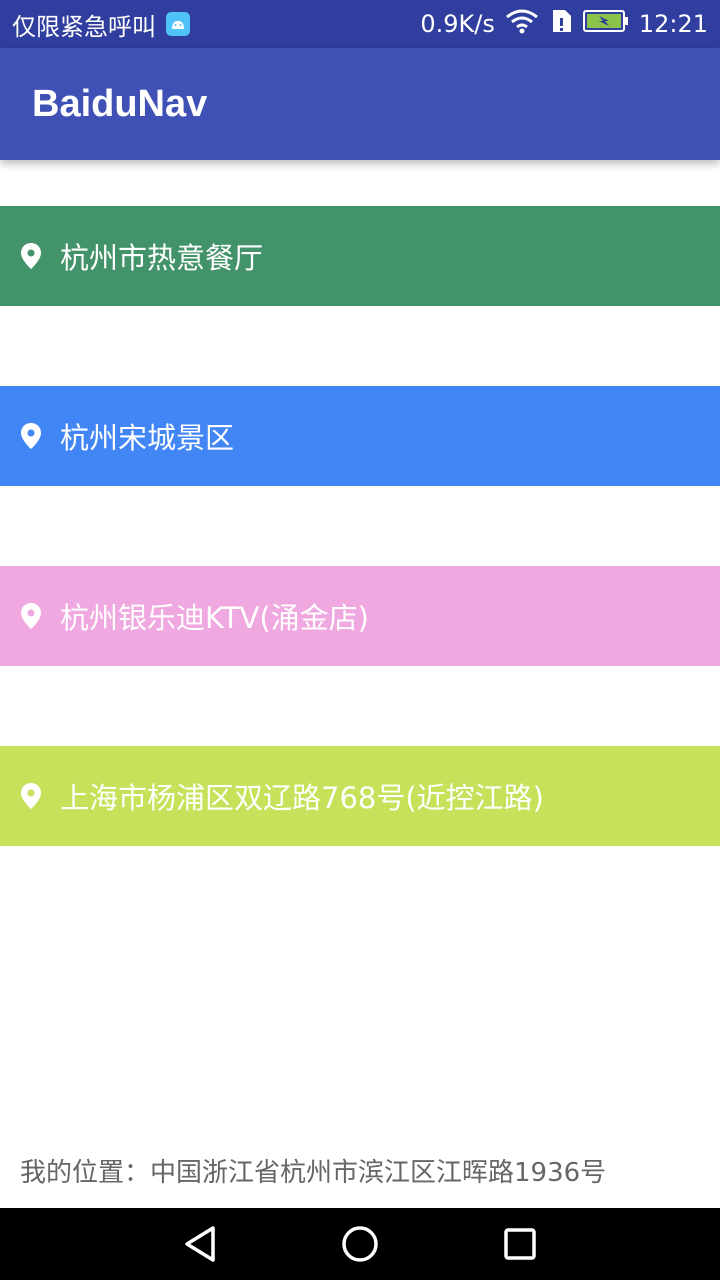 The width and height of the screenshot is (720, 1280). Describe the element at coordinates (120, 103) in the screenshot. I see `app-title: BaiduNav` at that location.